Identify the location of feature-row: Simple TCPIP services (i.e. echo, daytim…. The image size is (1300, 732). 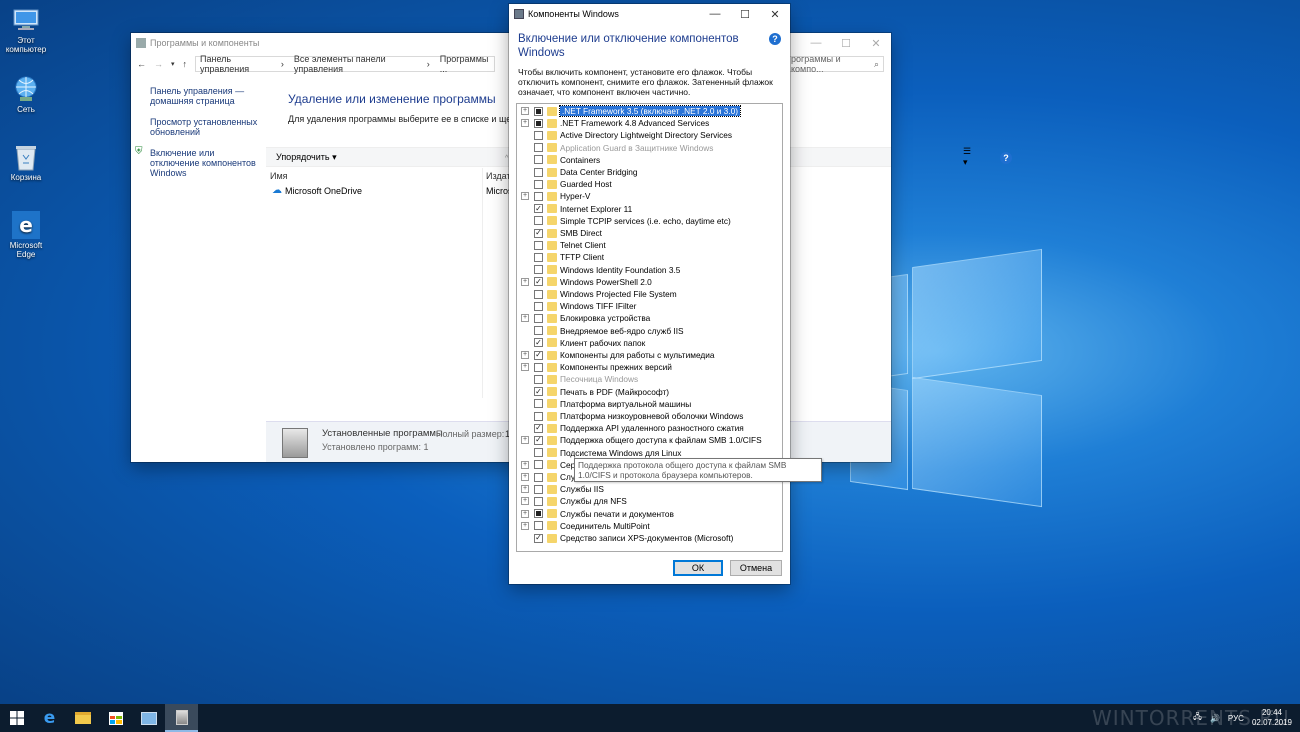
(649, 221).